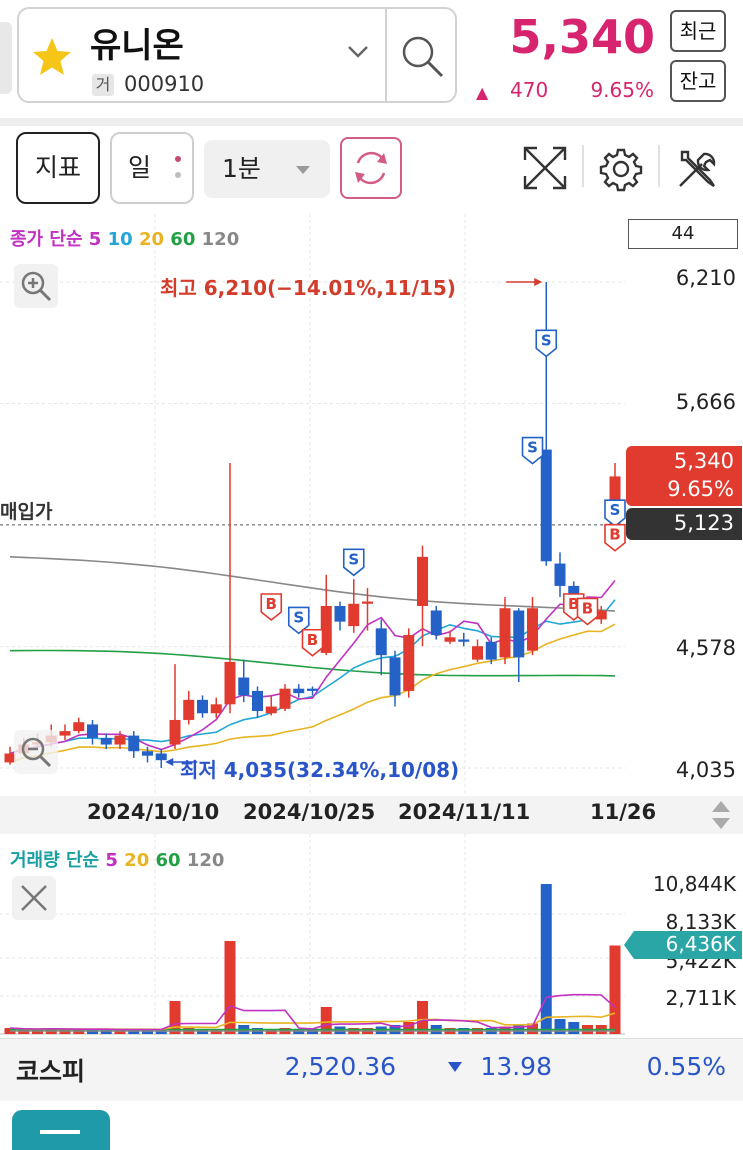 This screenshot has width=743, height=1150. What do you see at coordinates (6, 58) in the screenshot?
I see `drawer-handle` at bounding box center [6, 58].